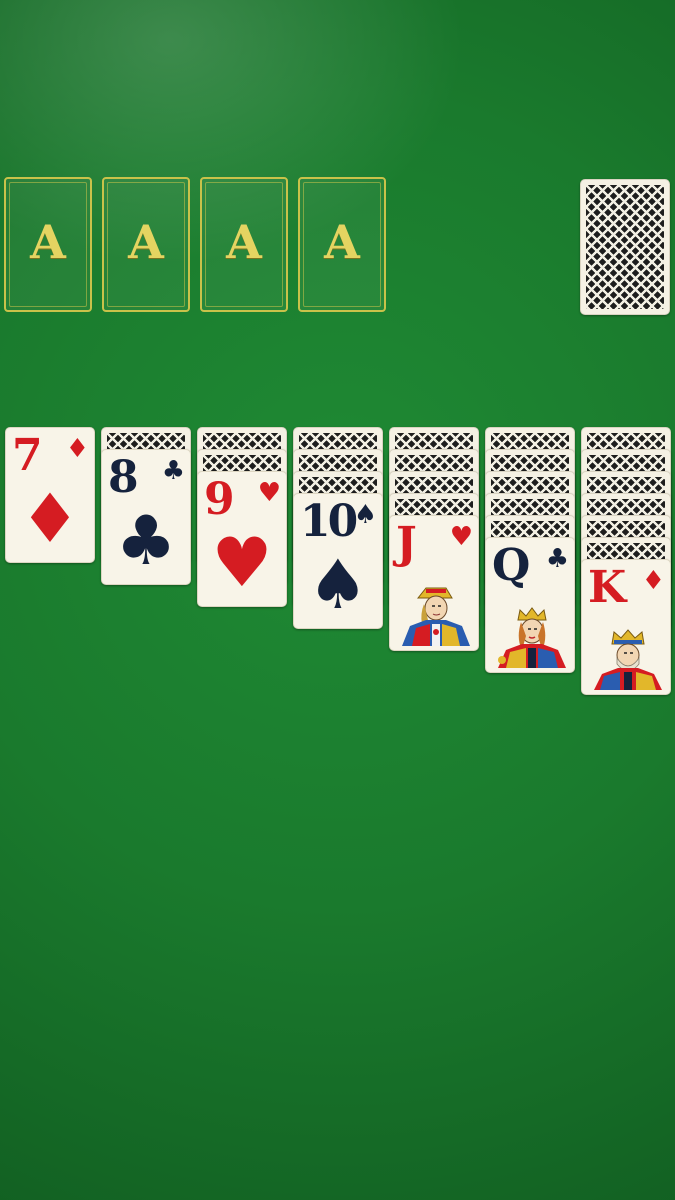 This screenshot has width=675, height=1200. Describe the element at coordinates (434, 583) in the screenshot. I see `tableau-card-jack-hearts: J ♥` at that location.